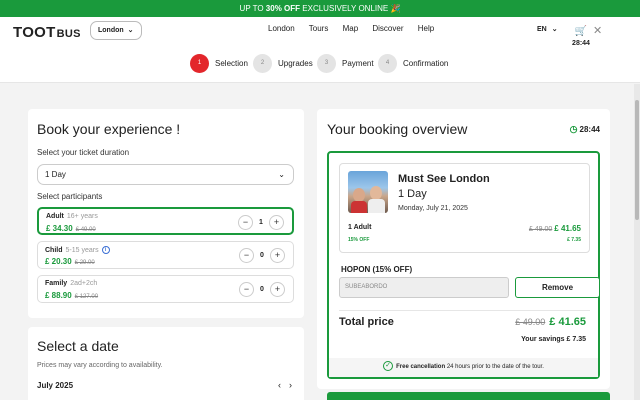 This screenshot has width=640, height=400. I want to click on line-item: 1 Adult, so click(360, 227).